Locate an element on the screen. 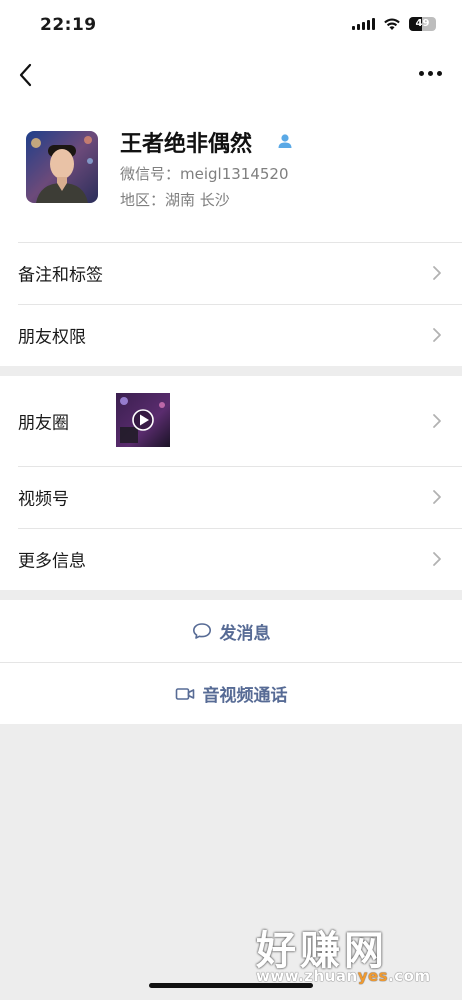 This screenshot has width=462, height=1000. chat-bubble-icon is located at coordinates (201, 631).